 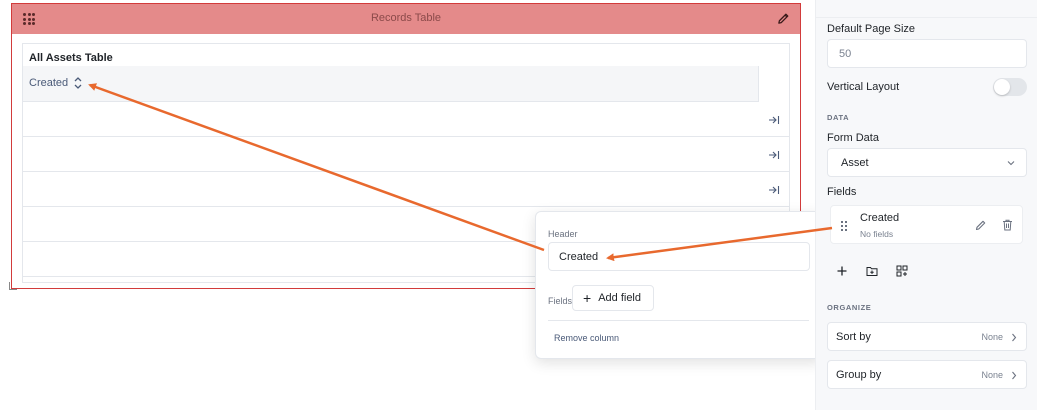 I want to click on add-folder-icon, so click(x=872, y=271).